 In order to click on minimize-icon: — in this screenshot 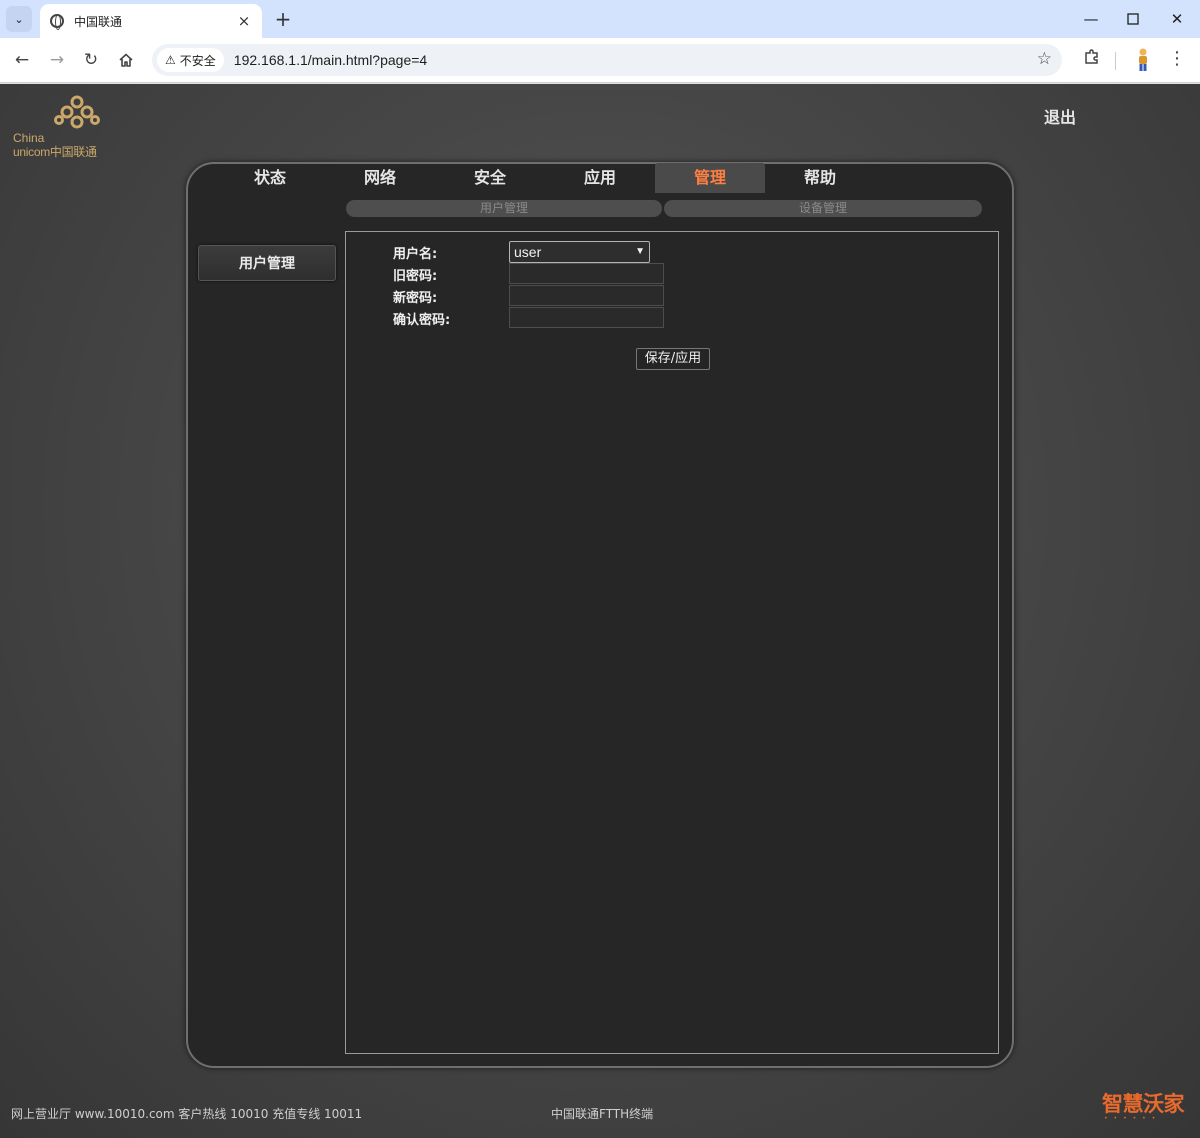, I will do `click(1091, 19)`.